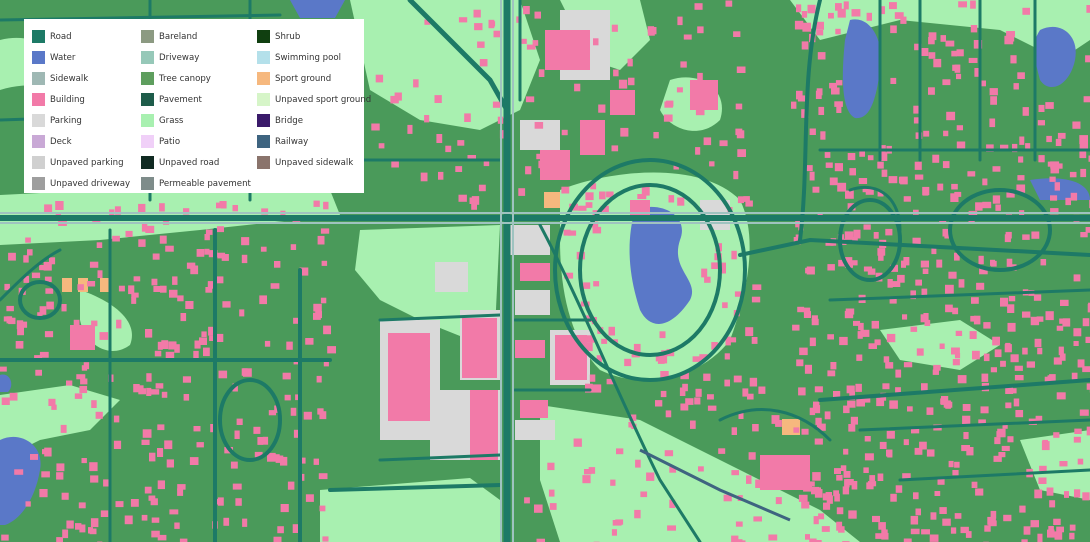 Image resolution: width=1090 pixels, height=542 pixels. Describe the element at coordinates (314, 36) in the screenshot. I see `legend-item: Shrub` at that location.